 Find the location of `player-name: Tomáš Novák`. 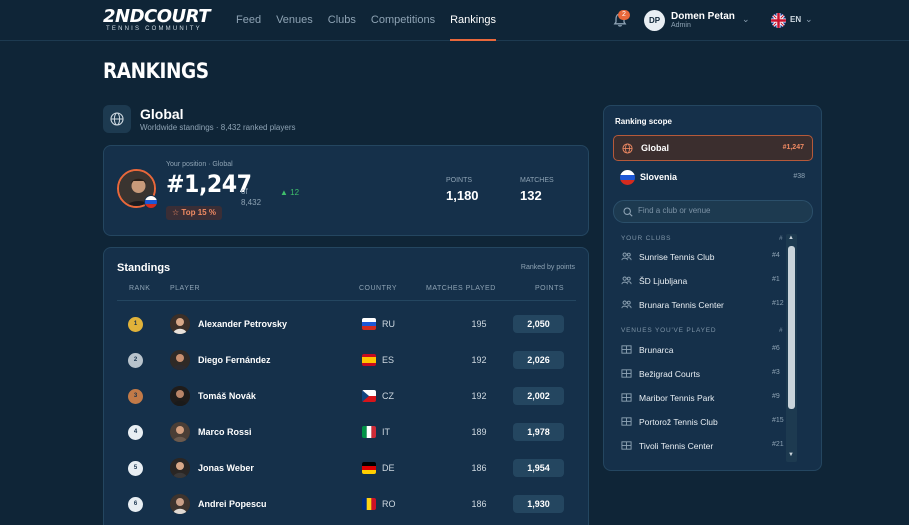

player-name: Tomáš Novák is located at coordinates (227, 396).